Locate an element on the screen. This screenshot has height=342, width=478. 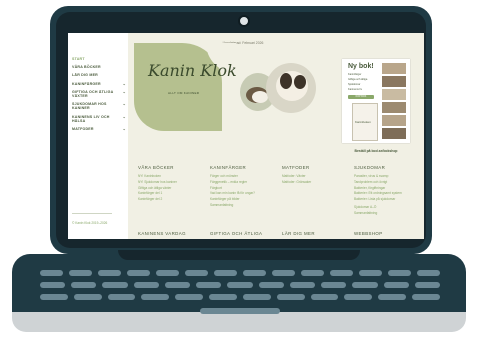
laptop-hinge is located at coordinates (239, 255).